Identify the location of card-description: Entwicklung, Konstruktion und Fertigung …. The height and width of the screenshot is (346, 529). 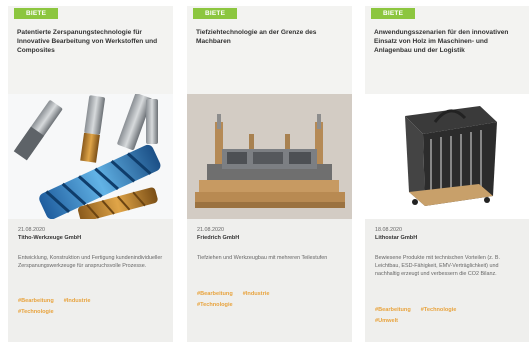
(90, 262).